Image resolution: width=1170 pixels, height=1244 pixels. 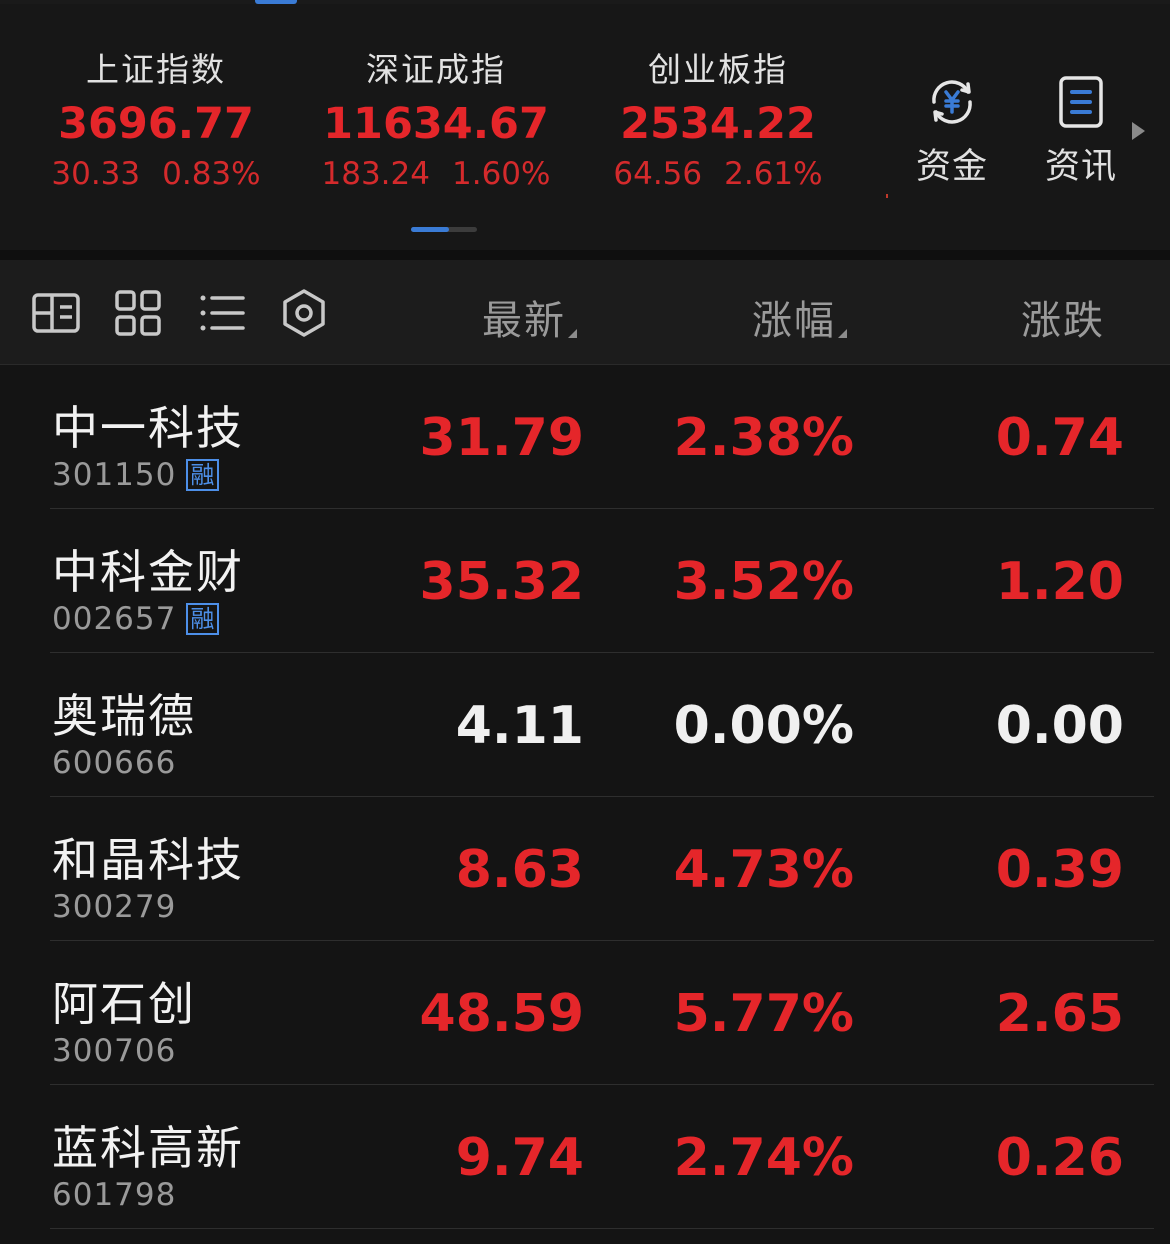 I want to click on fund-label: 资金, so click(x=951, y=167).